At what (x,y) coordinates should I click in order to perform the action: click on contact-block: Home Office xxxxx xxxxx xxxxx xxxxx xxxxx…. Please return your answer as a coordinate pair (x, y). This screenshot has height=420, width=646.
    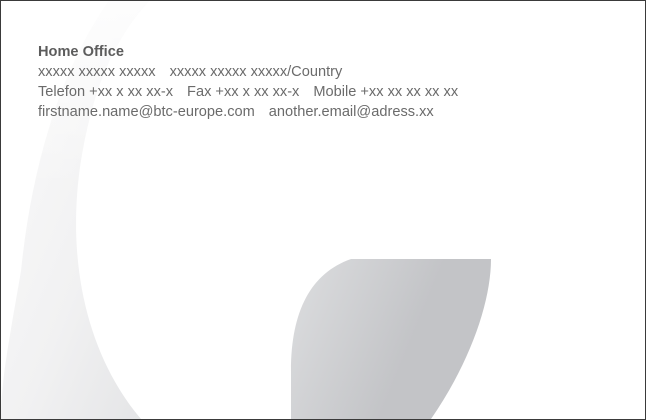
    Looking at the image, I should click on (248, 82).